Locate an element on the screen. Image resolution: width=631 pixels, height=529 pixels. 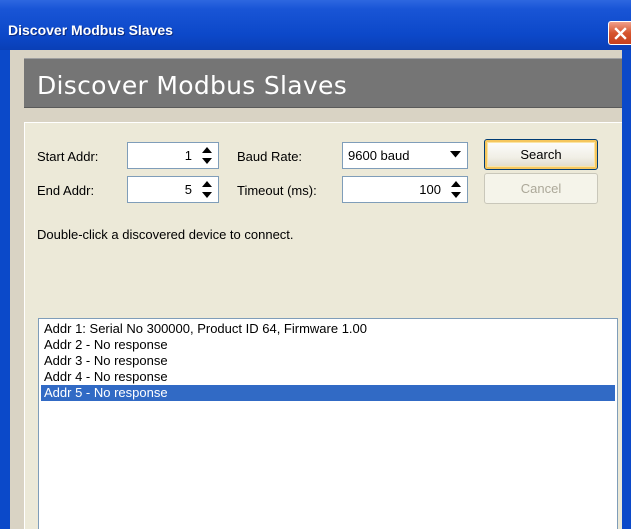
baud-rate-value: 9600 baud is located at coordinates (379, 155).